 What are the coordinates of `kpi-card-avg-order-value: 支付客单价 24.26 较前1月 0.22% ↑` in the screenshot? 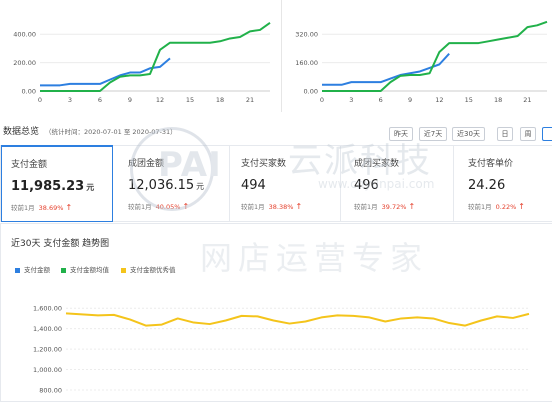 It's located at (505, 183).